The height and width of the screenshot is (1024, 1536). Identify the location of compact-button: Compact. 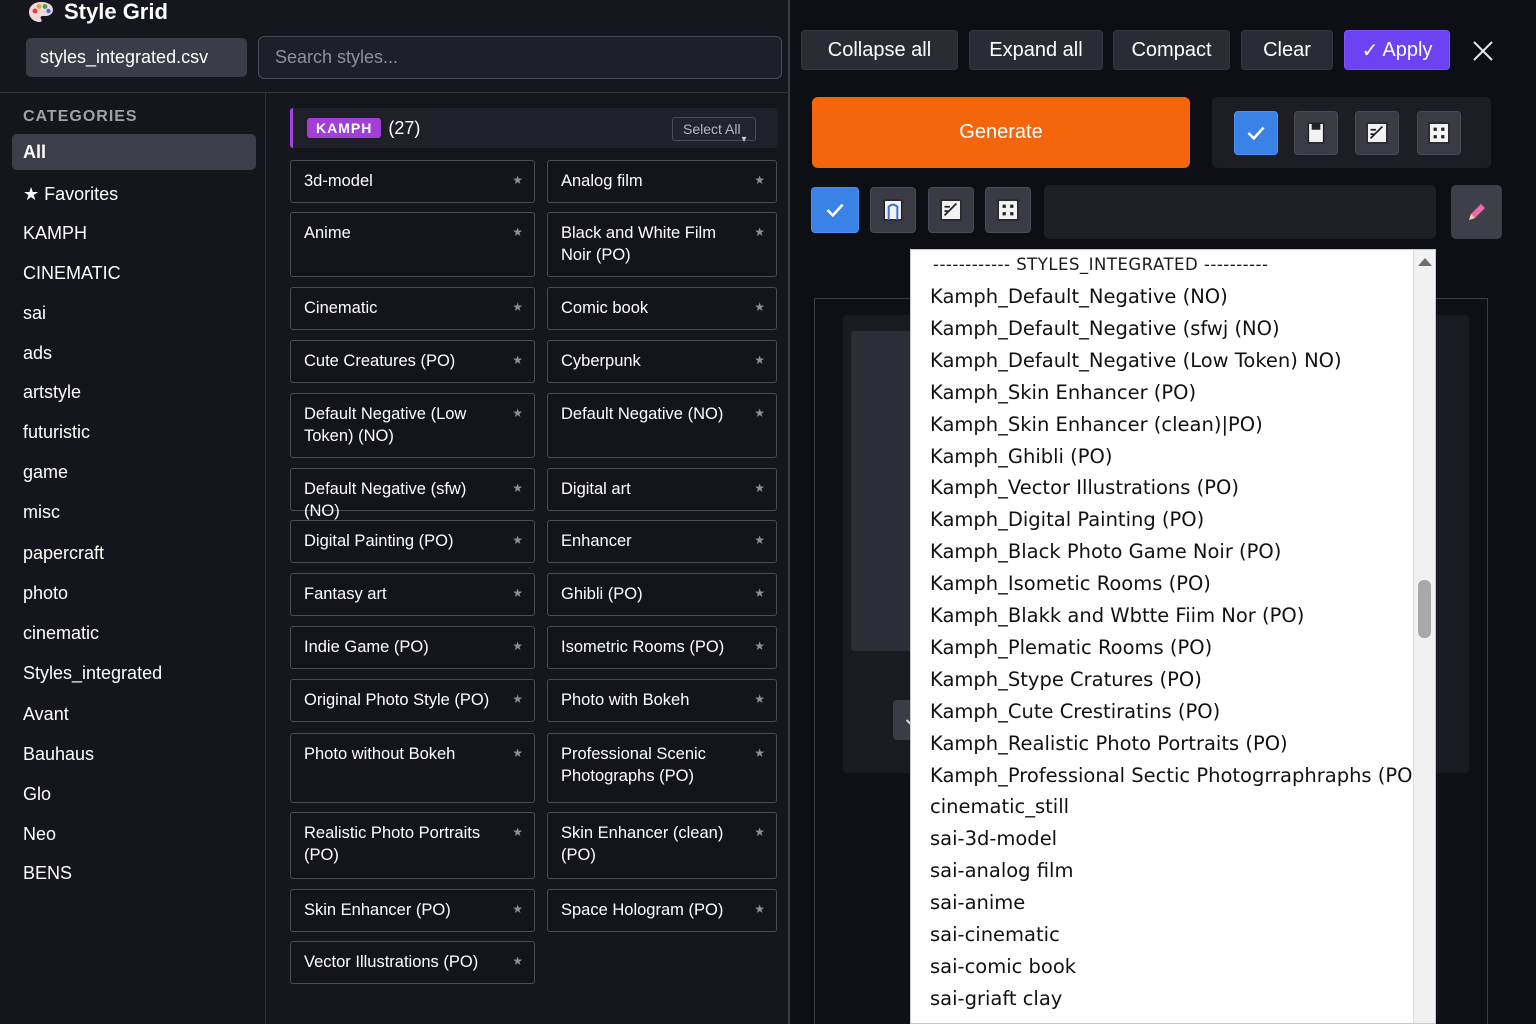
(1171, 50).